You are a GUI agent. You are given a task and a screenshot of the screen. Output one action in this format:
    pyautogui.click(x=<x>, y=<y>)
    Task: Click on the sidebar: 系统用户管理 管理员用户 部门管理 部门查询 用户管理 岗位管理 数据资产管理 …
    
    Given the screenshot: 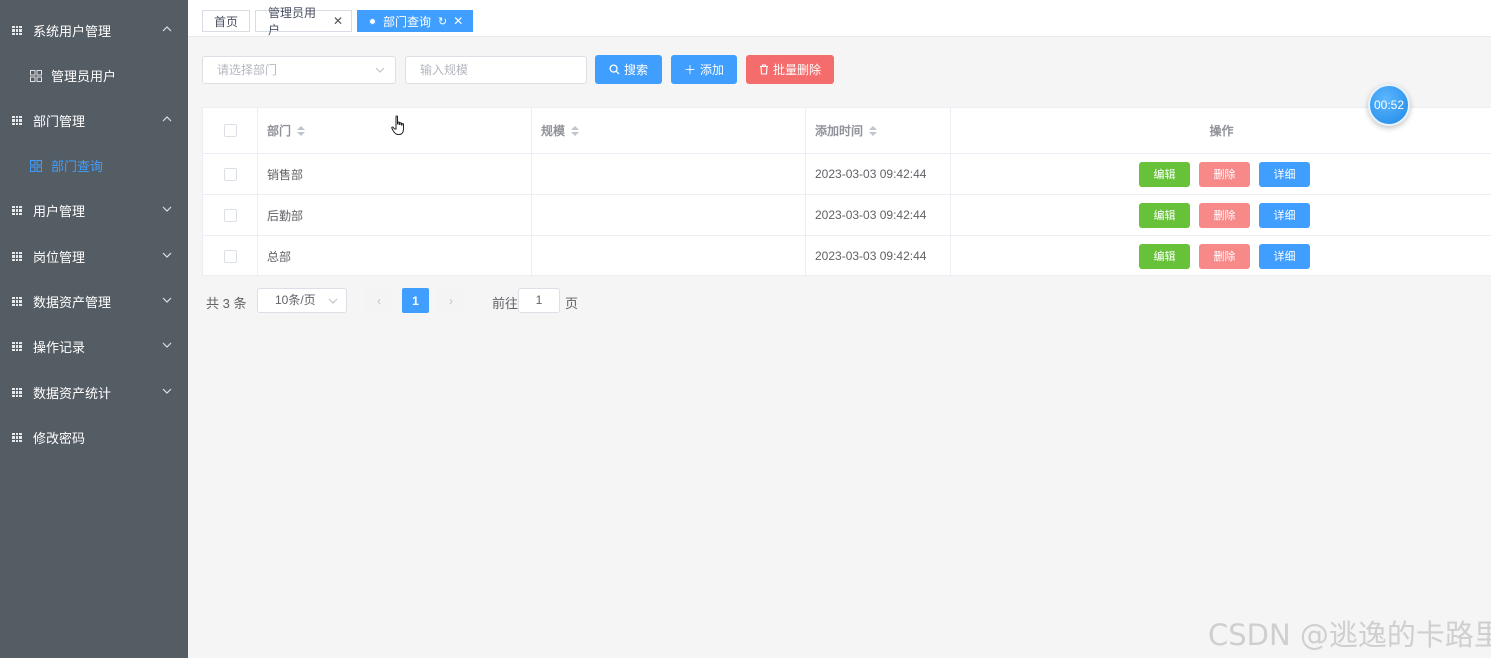 What is the action you would take?
    pyautogui.click(x=94, y=329)
    